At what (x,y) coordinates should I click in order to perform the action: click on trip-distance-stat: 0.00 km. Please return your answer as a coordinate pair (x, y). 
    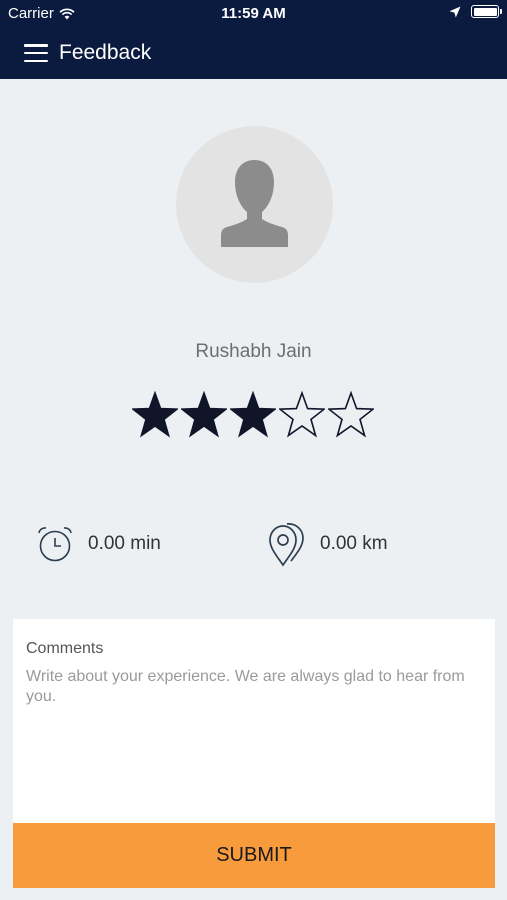
    Looking at the image, I should click on (327, 544).